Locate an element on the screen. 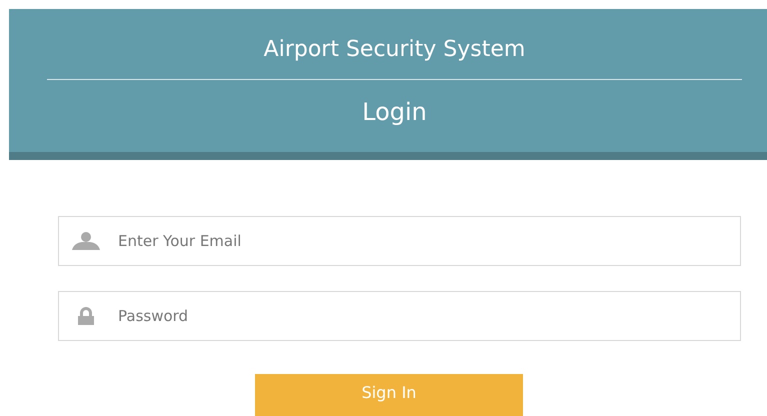  password-field: Password is located at coordinates (399, 316).